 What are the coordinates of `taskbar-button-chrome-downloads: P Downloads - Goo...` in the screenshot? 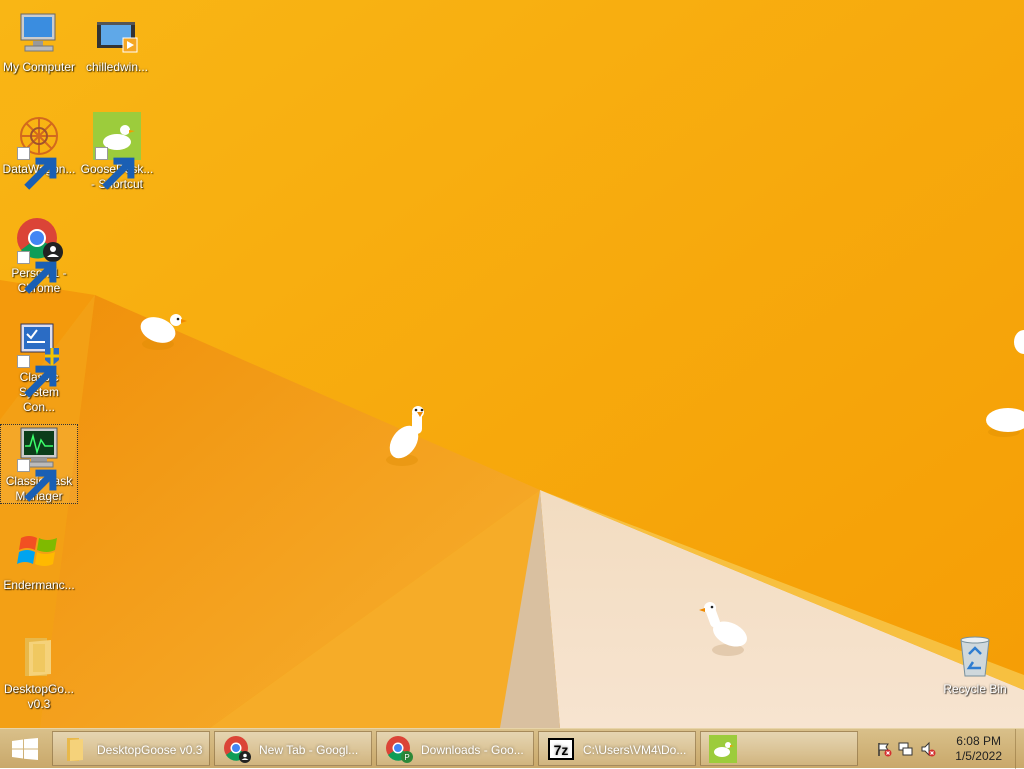 It's located at (455, 748).